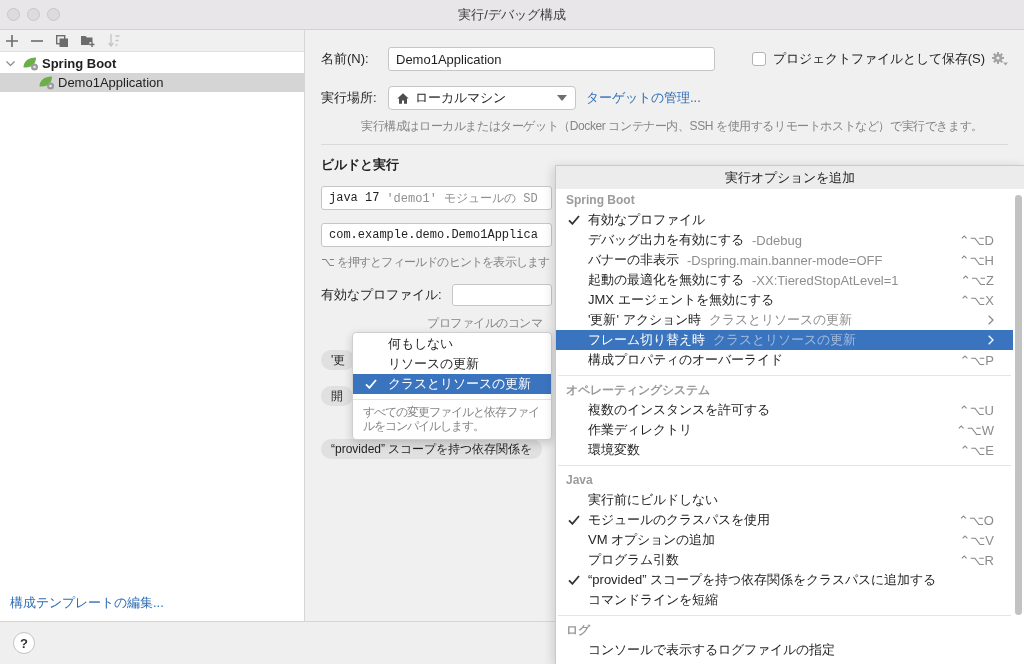 The height and width of the screenshot is (664, 1024). I want to click on shortcut-label: ⌃⌥Z, so click(977, 280).